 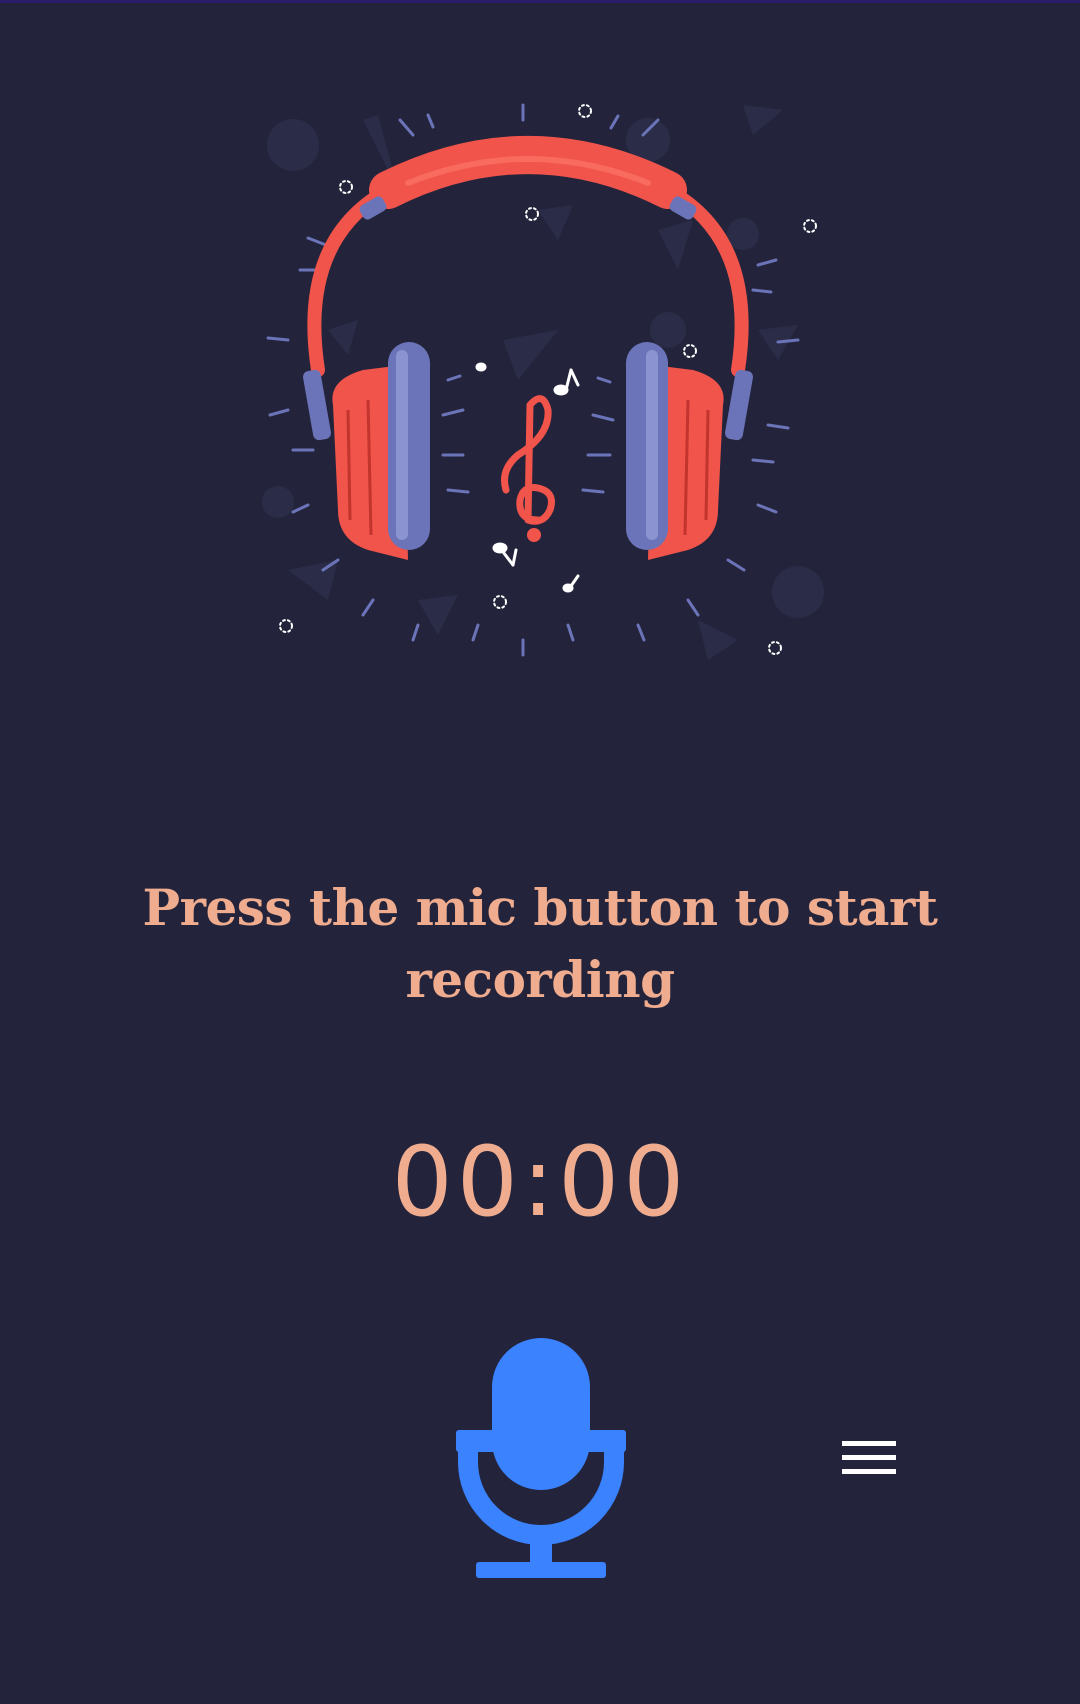 I want to click on recording-timer: 00:00, so click(x=540, y=1182).